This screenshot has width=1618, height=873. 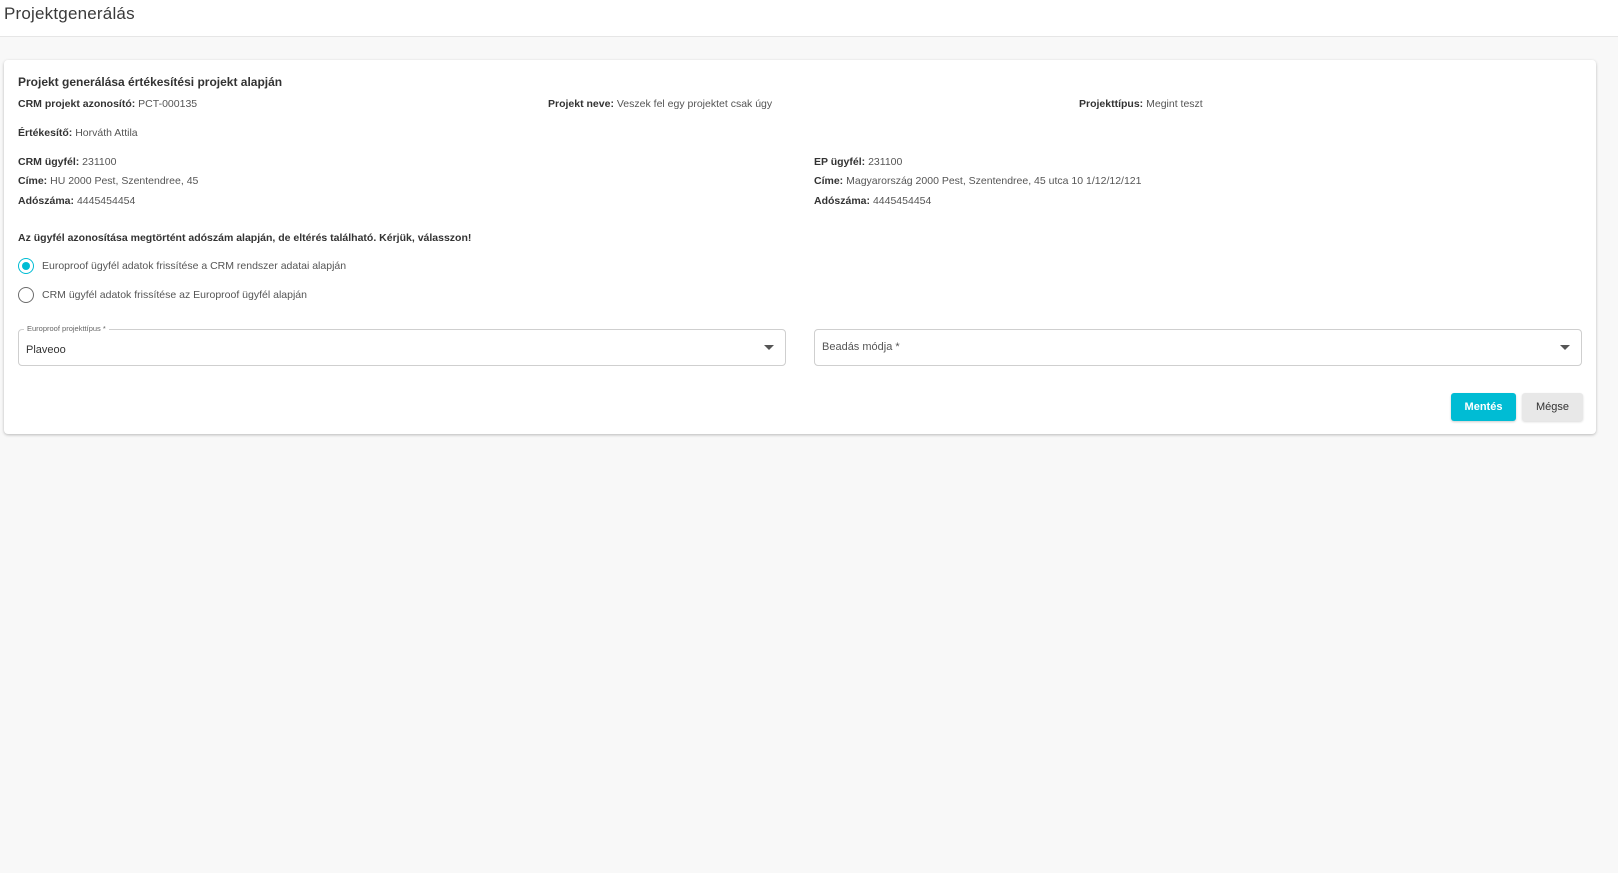 What do you see at coordinates (1111, 104) in the screenshot?
I see `project-type-label: Projekttípus:` at bounding box center [1111, 104].